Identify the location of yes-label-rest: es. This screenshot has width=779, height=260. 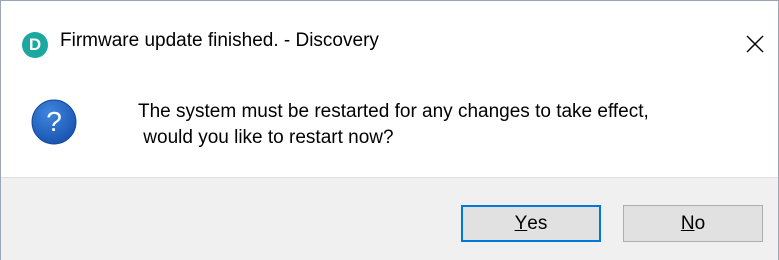
(537, 223).